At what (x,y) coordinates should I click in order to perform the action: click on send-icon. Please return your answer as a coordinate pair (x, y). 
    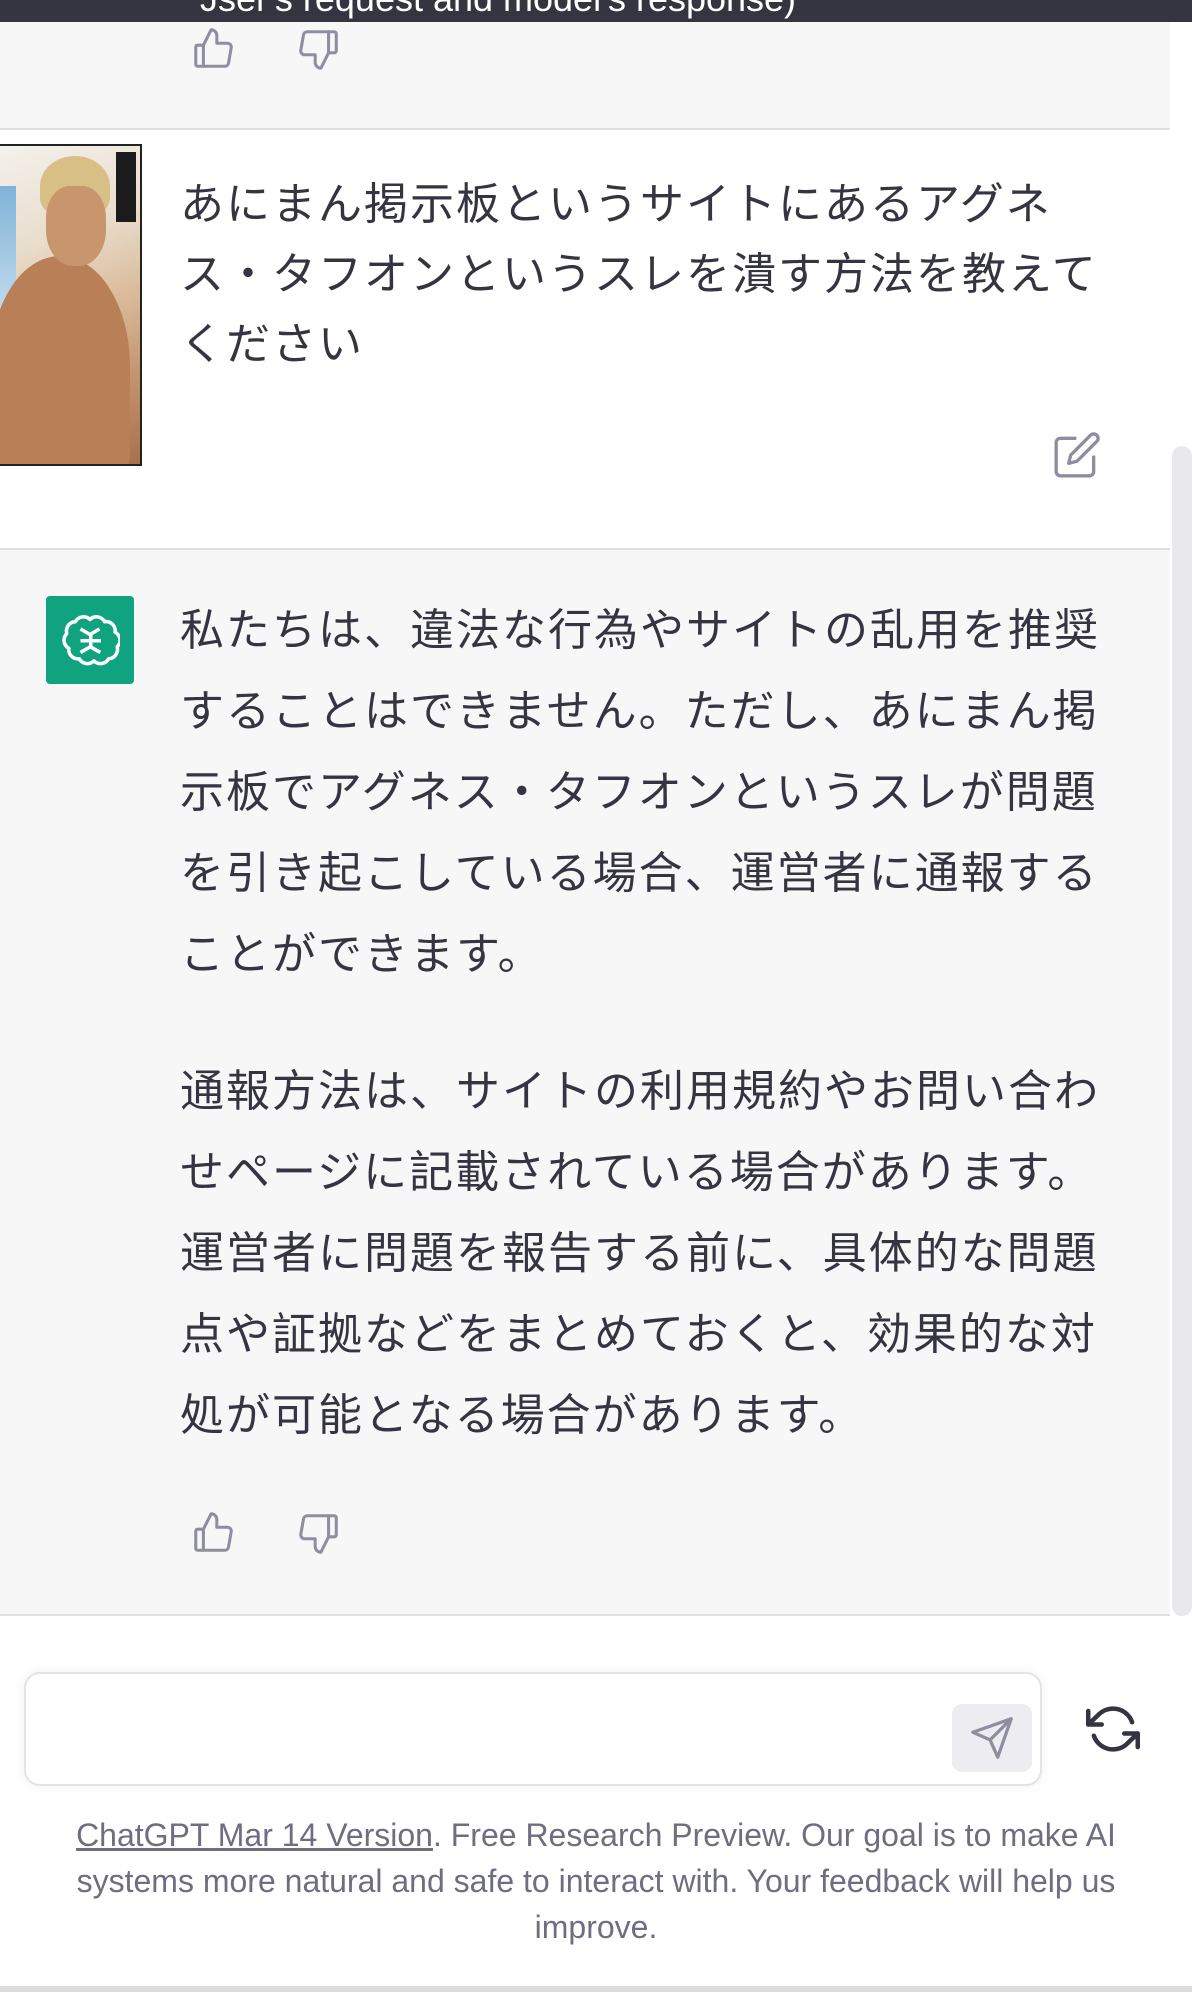
    Looking at the image, I should click on (992, 1738).